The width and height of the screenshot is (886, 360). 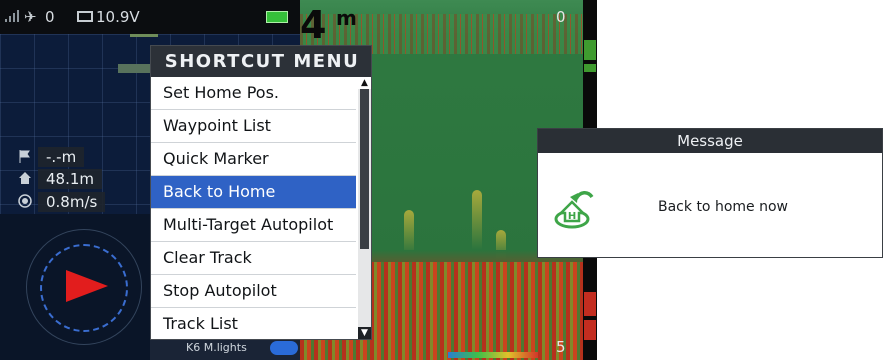 What do you see at coordinates (574, 210) in the screenshot?
I see `back-to-home-icon: H` at bounding box center [574, 210].